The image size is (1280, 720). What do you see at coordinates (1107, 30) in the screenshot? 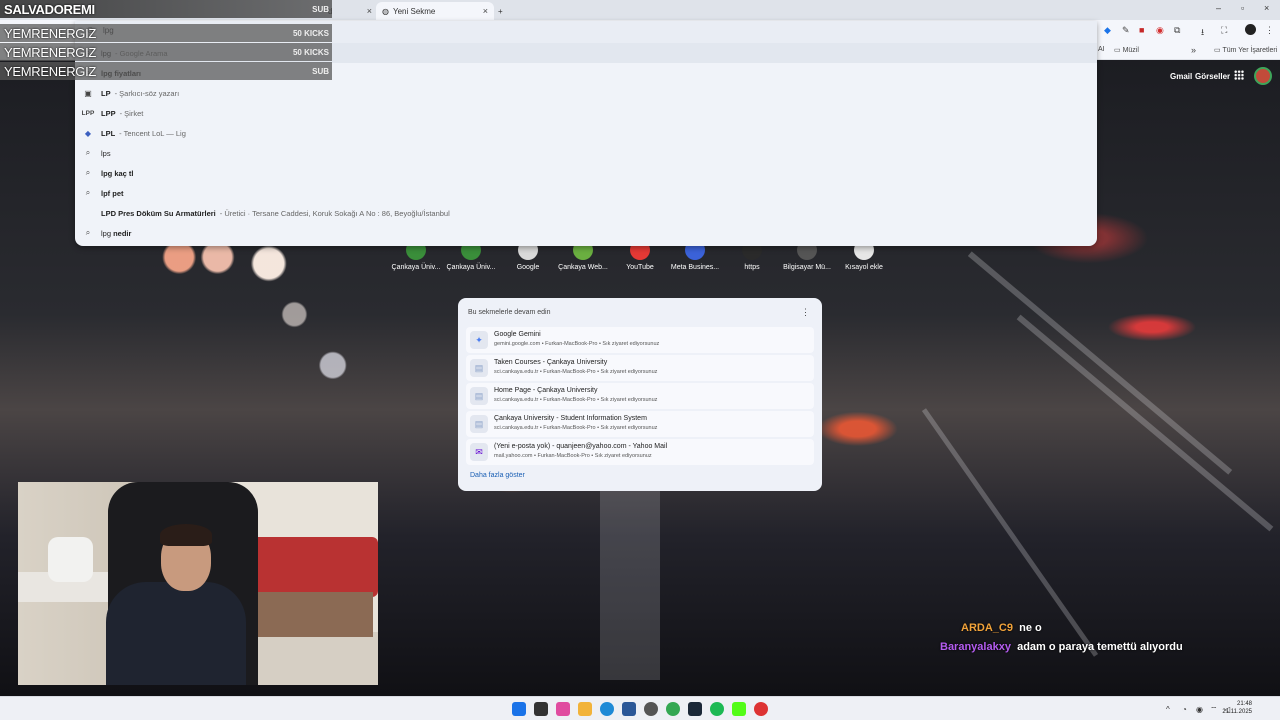
I see `shield-extension-icon: ◆` at bounding box center [1107, 30].